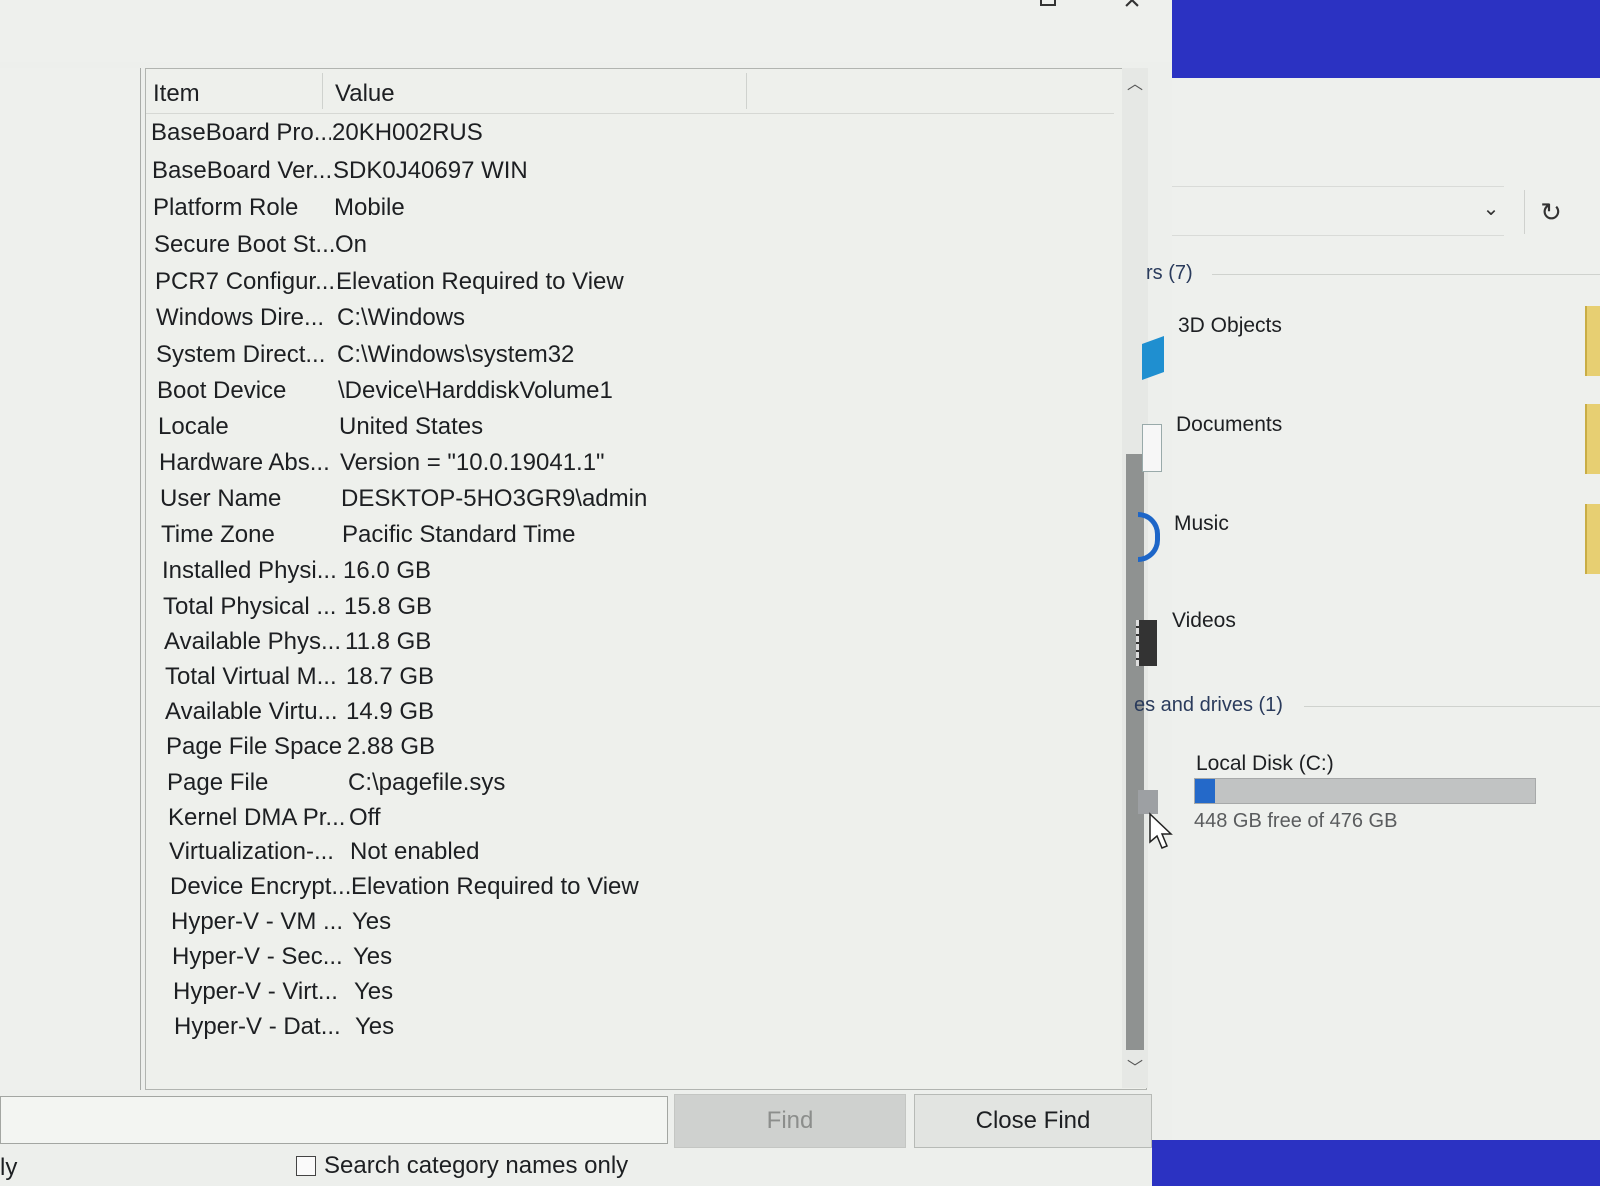 The image size is (1600, 1186). Describe the element at coordinates (1148, 802) in the screenshot. I see `drive-icon` at that location.